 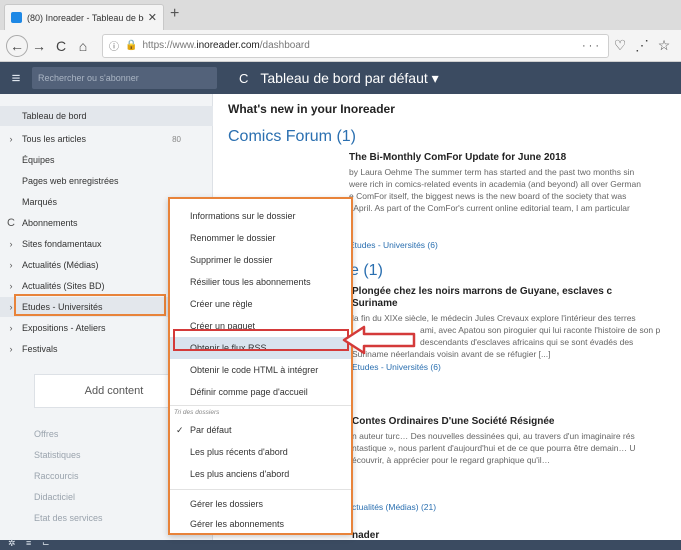 I want to click on pointer-arrow-icon, so click(x=379, y=340).